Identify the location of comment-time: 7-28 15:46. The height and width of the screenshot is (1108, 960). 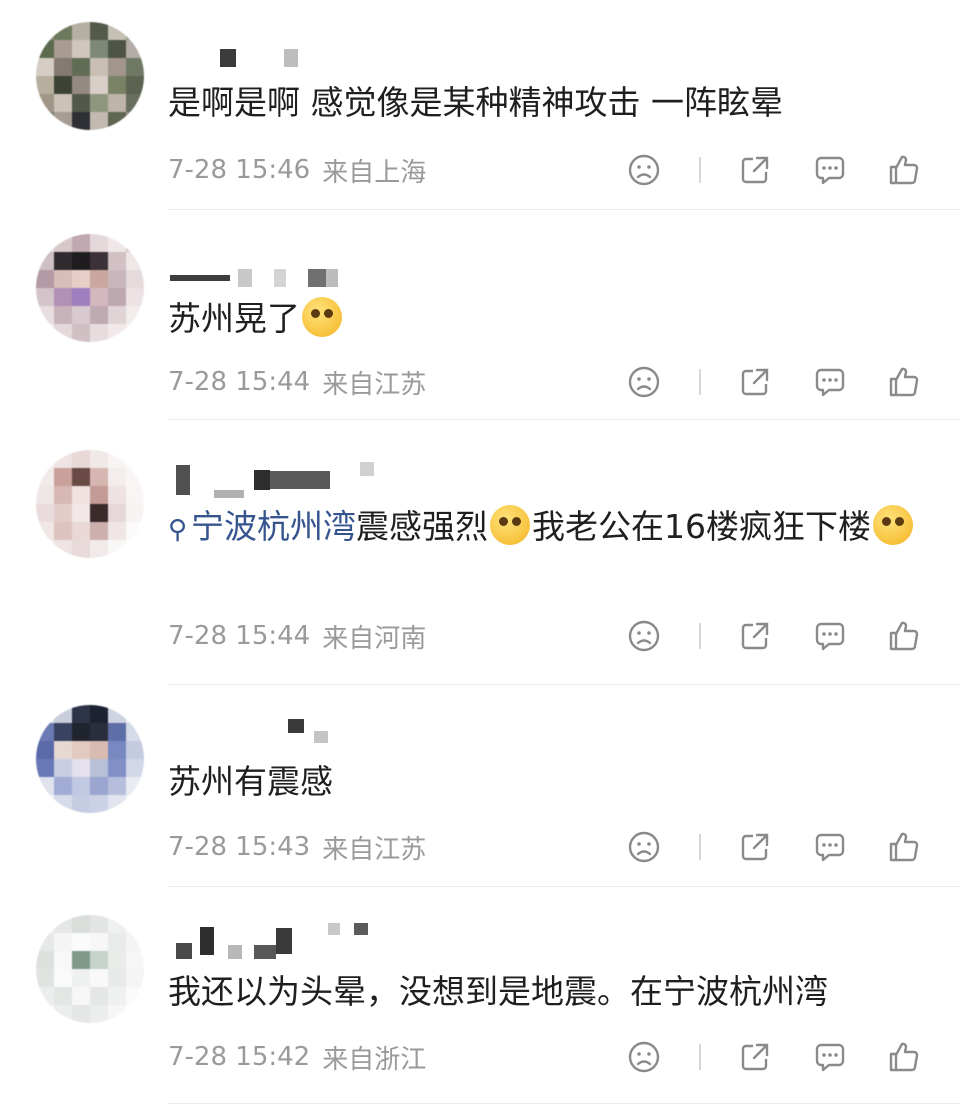
(239, 170).